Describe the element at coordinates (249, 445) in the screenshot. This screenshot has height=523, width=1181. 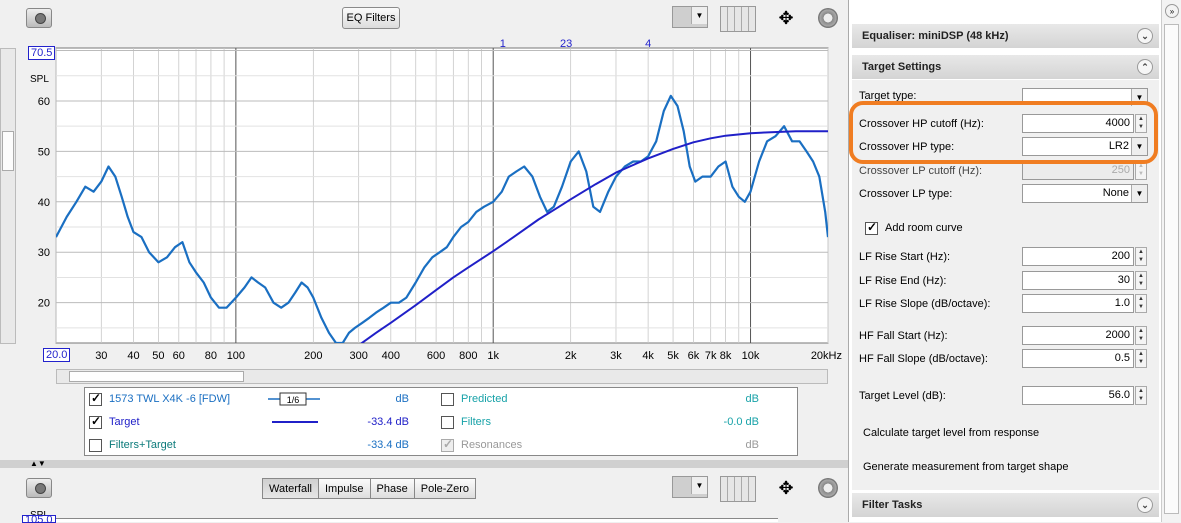
I see `legend-row-filters-target: Filters+Target -33.4 dB` at that location.